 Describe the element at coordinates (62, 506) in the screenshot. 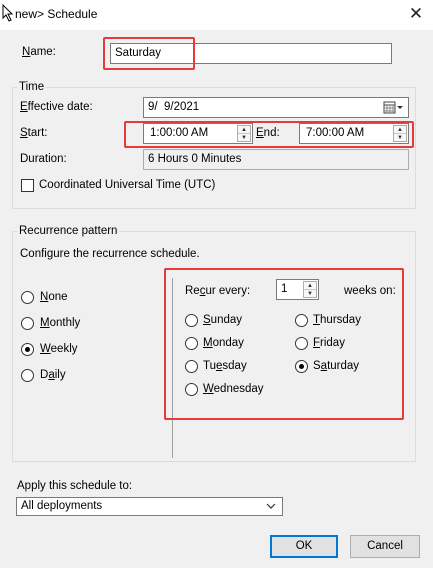

I see `apply-selected-value: All deployments` at that location.